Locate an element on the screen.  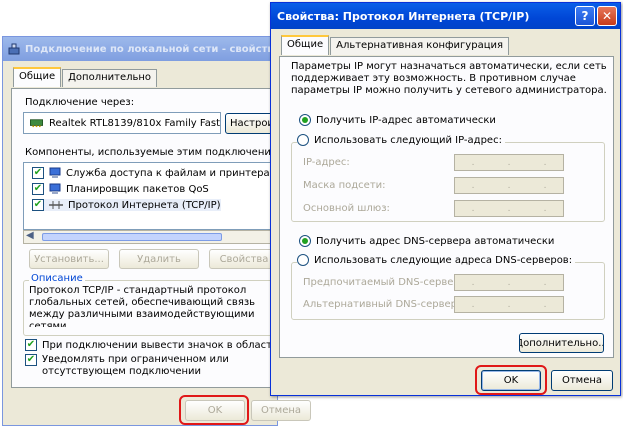
help-button: ? is located at coordinates (585, 16).